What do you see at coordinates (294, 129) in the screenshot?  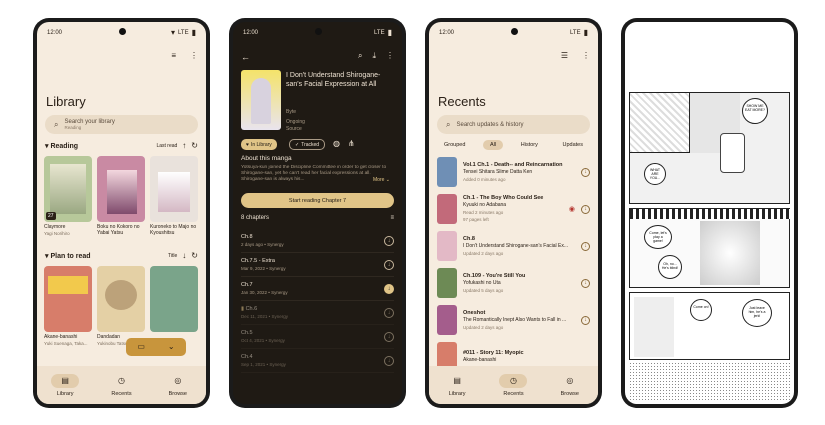 I see `manga-source: Source` at bounding box center [294, 129].